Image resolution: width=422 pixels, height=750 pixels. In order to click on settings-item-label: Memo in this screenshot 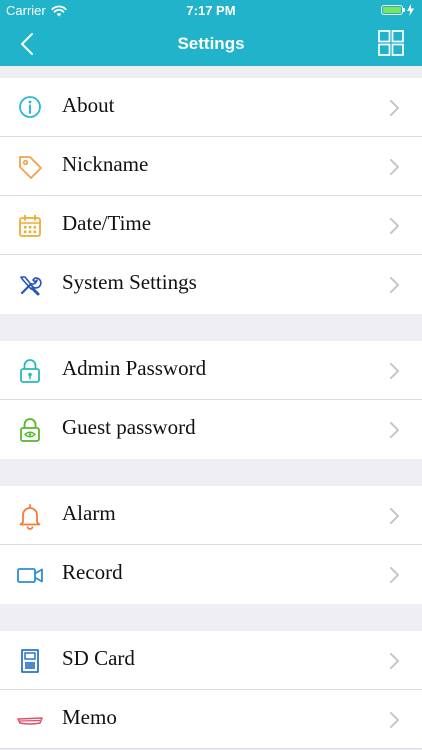, I will do `click(89, 717)`.